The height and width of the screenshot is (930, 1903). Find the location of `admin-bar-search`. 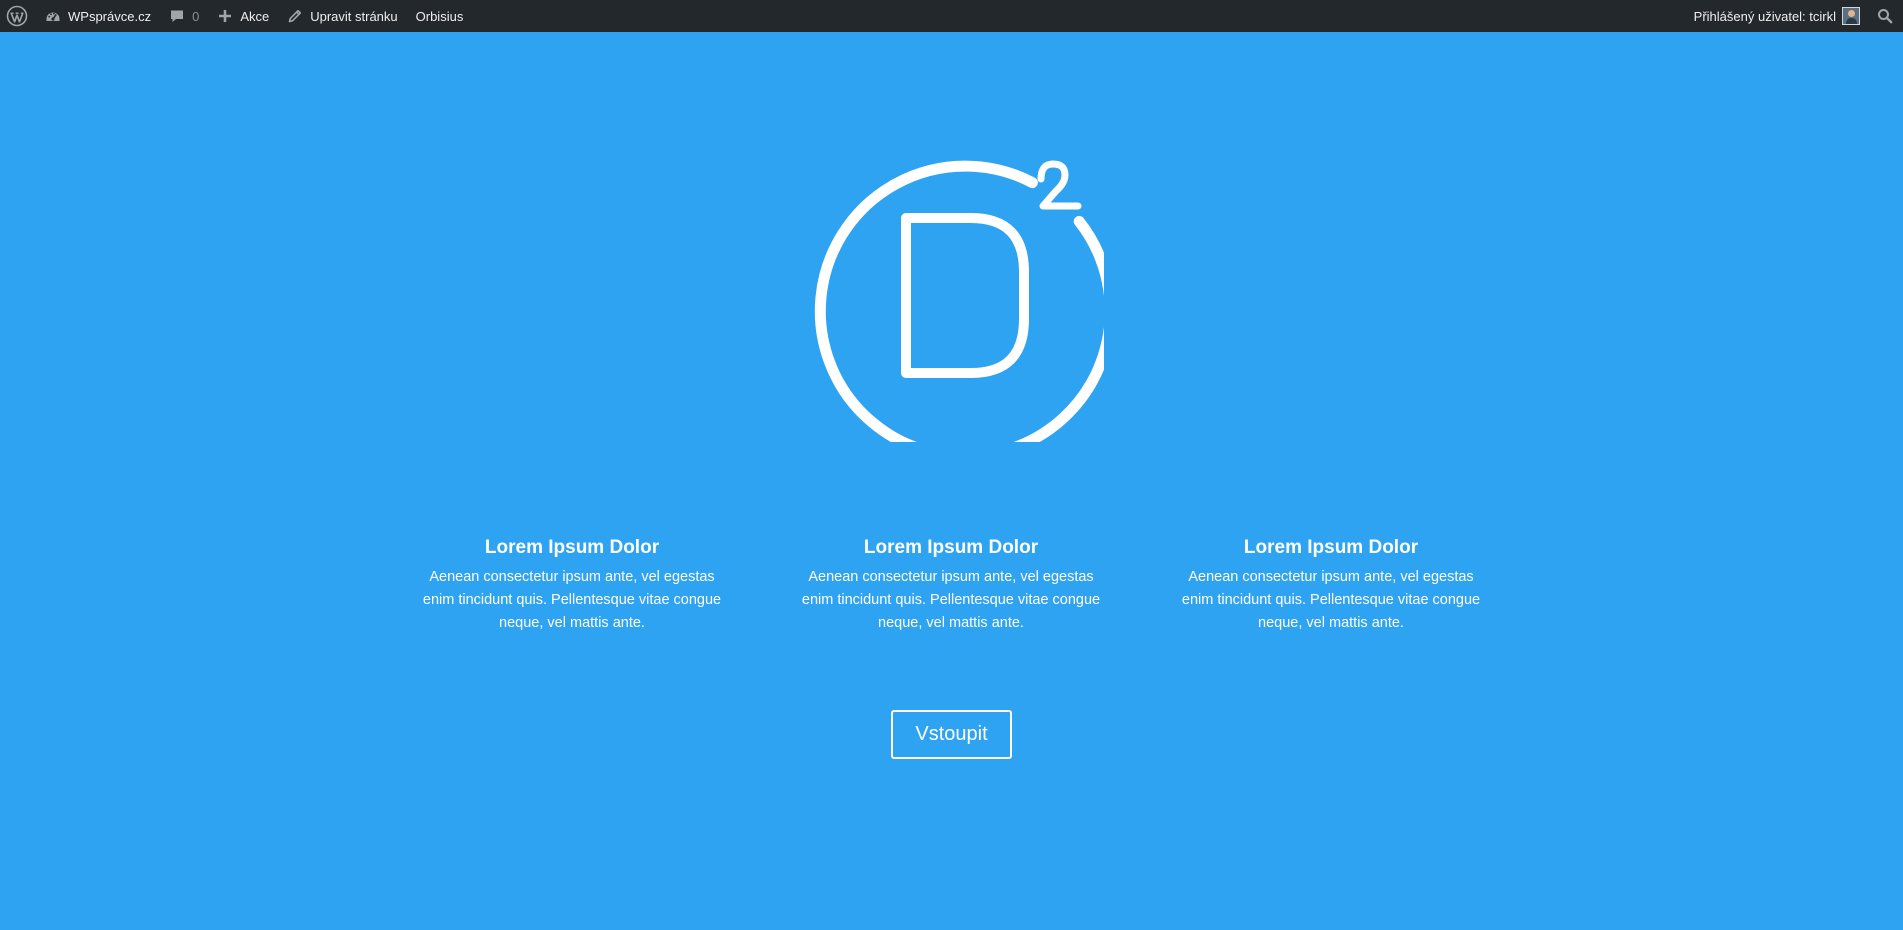

admin-bar-search is located at coordinates (1886, 16).